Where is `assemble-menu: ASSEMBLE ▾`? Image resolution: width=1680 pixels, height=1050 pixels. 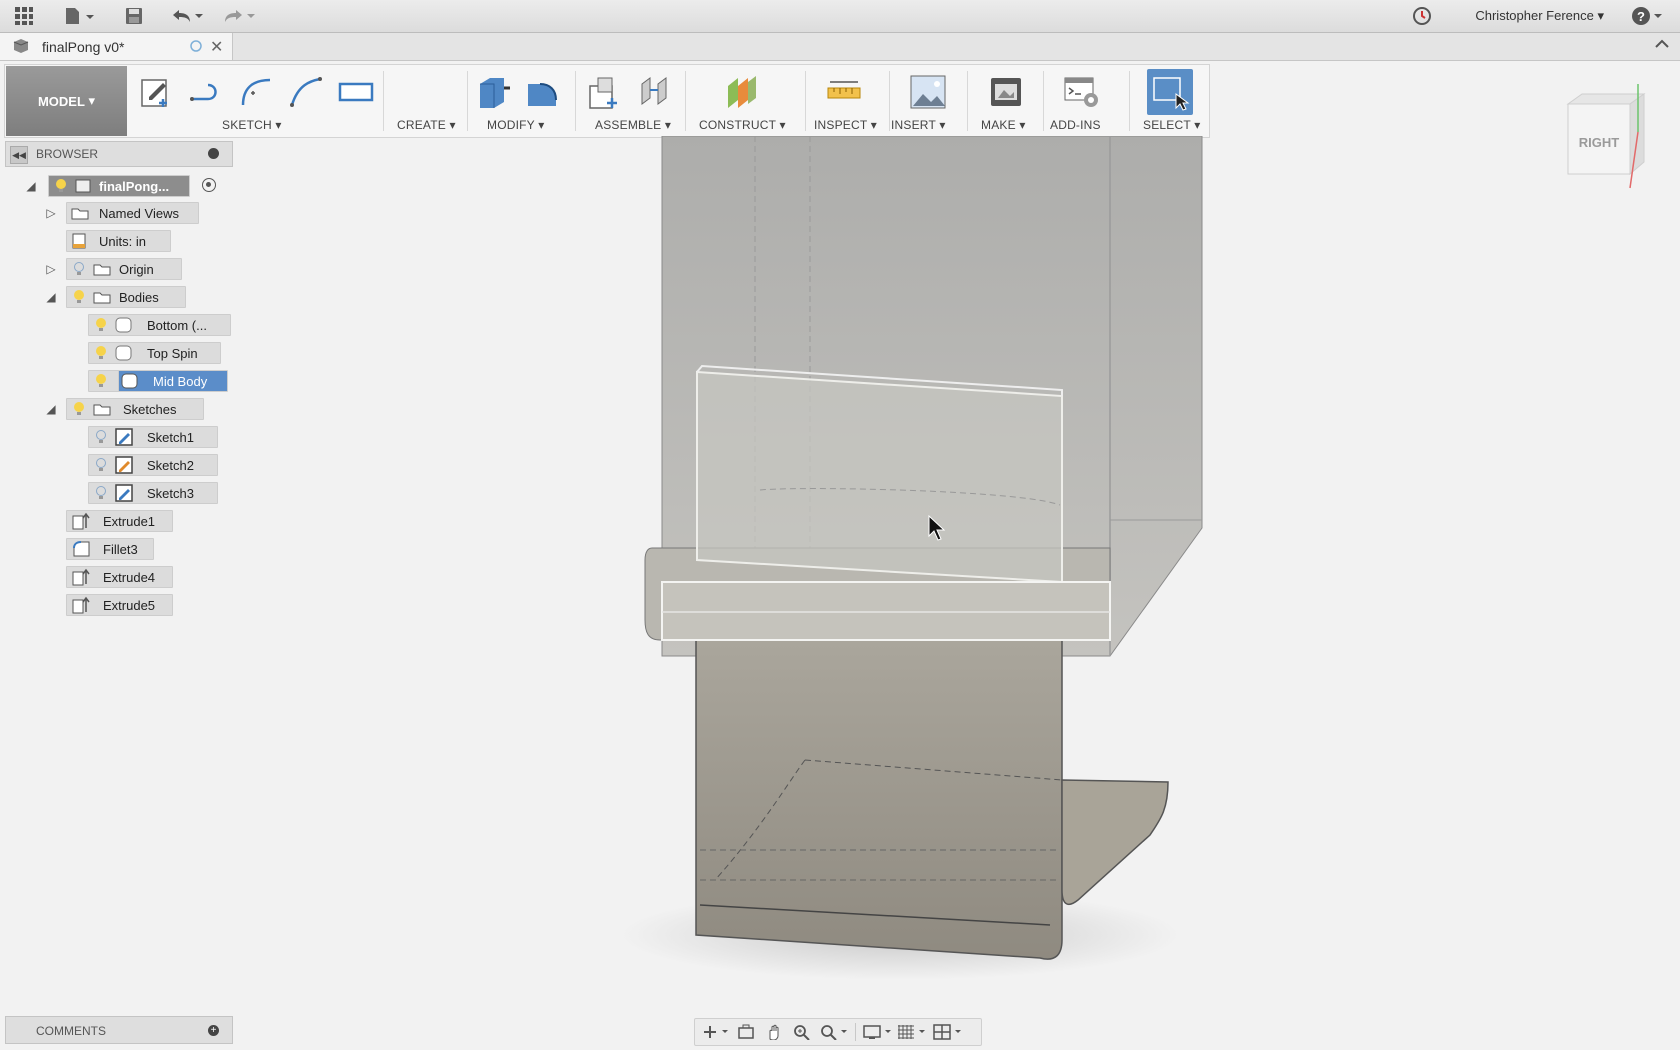 assemble-menu: ASSEMBLE ▾ is located at coordinates (633, 125).